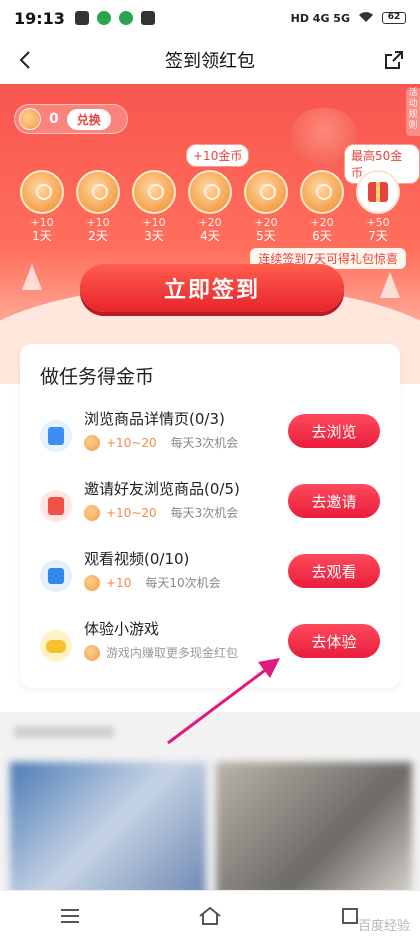  What do you see at coordinates (26, 60) in the screenshot?
I see `back-arrow-icon` at bounding box center [26, 60].